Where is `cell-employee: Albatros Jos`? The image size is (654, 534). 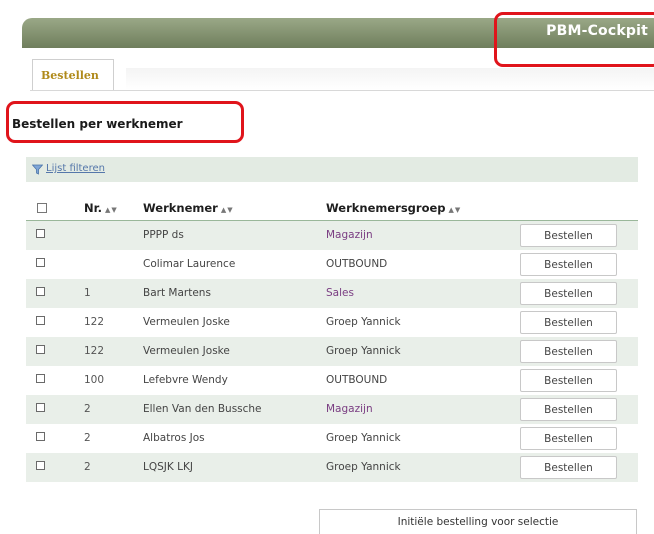 cell-employee: Albatros Jos is located at coordinates (174, 438).